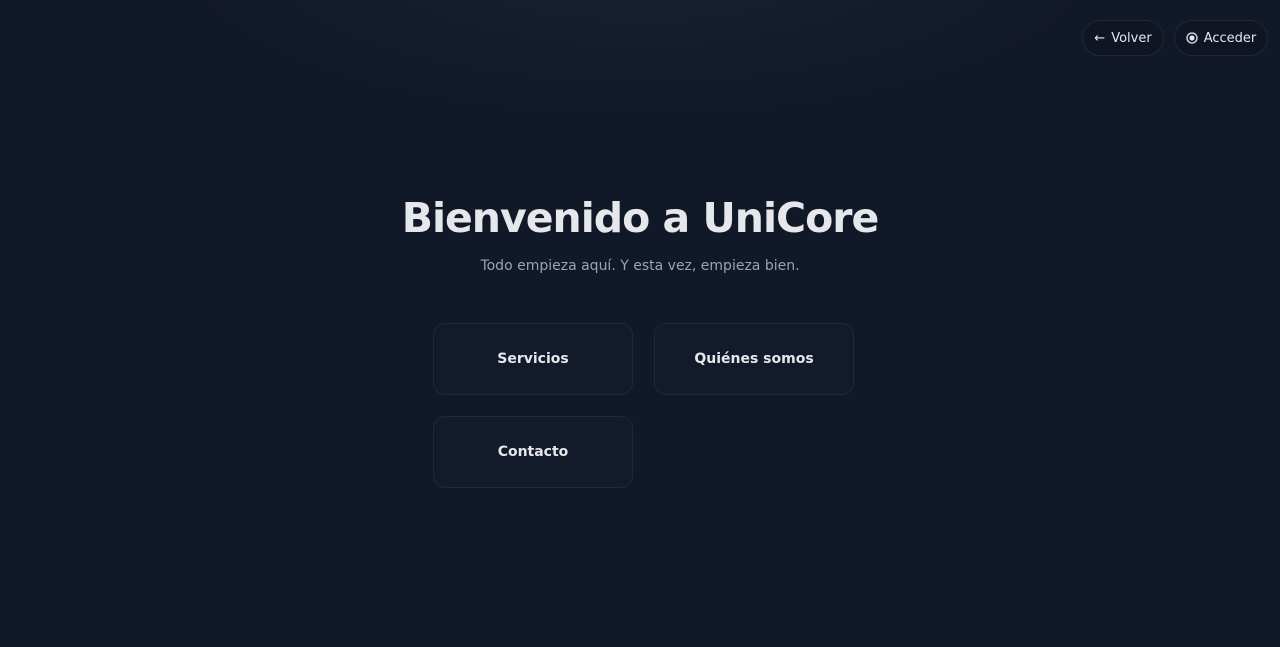 The height and width of the screenshot is (647, 1280). I want to click on card-quienes-somos: Quiénes somos, so click(754, 359).